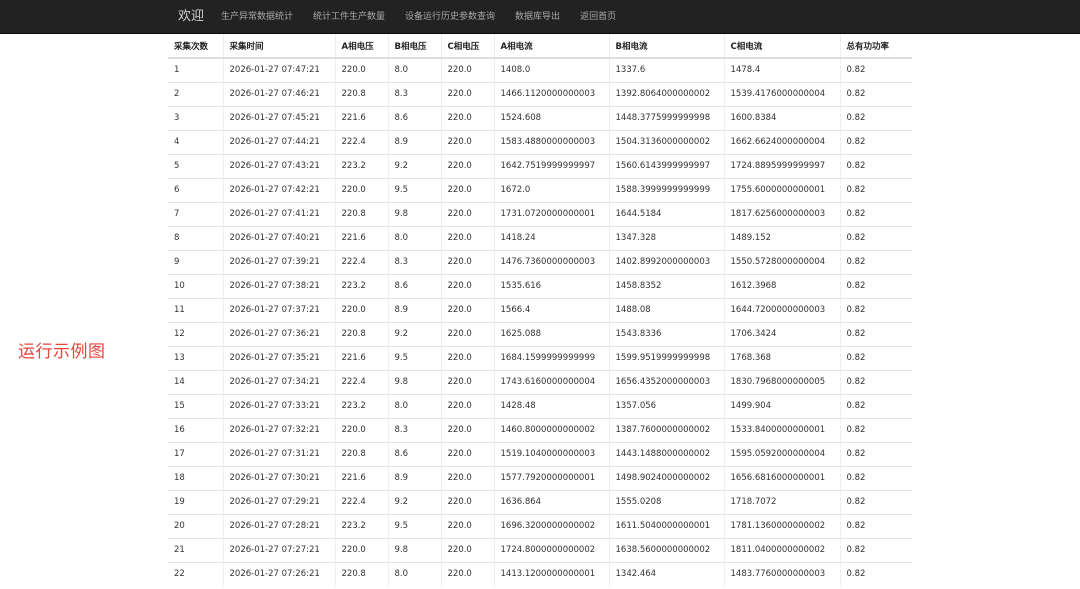 The height and width of the screenshot is (589, 1080). Describe the element at coordinates (414, 525) in the screenshot. I see `cell-phase-b-voltage: 9.5` at that location.